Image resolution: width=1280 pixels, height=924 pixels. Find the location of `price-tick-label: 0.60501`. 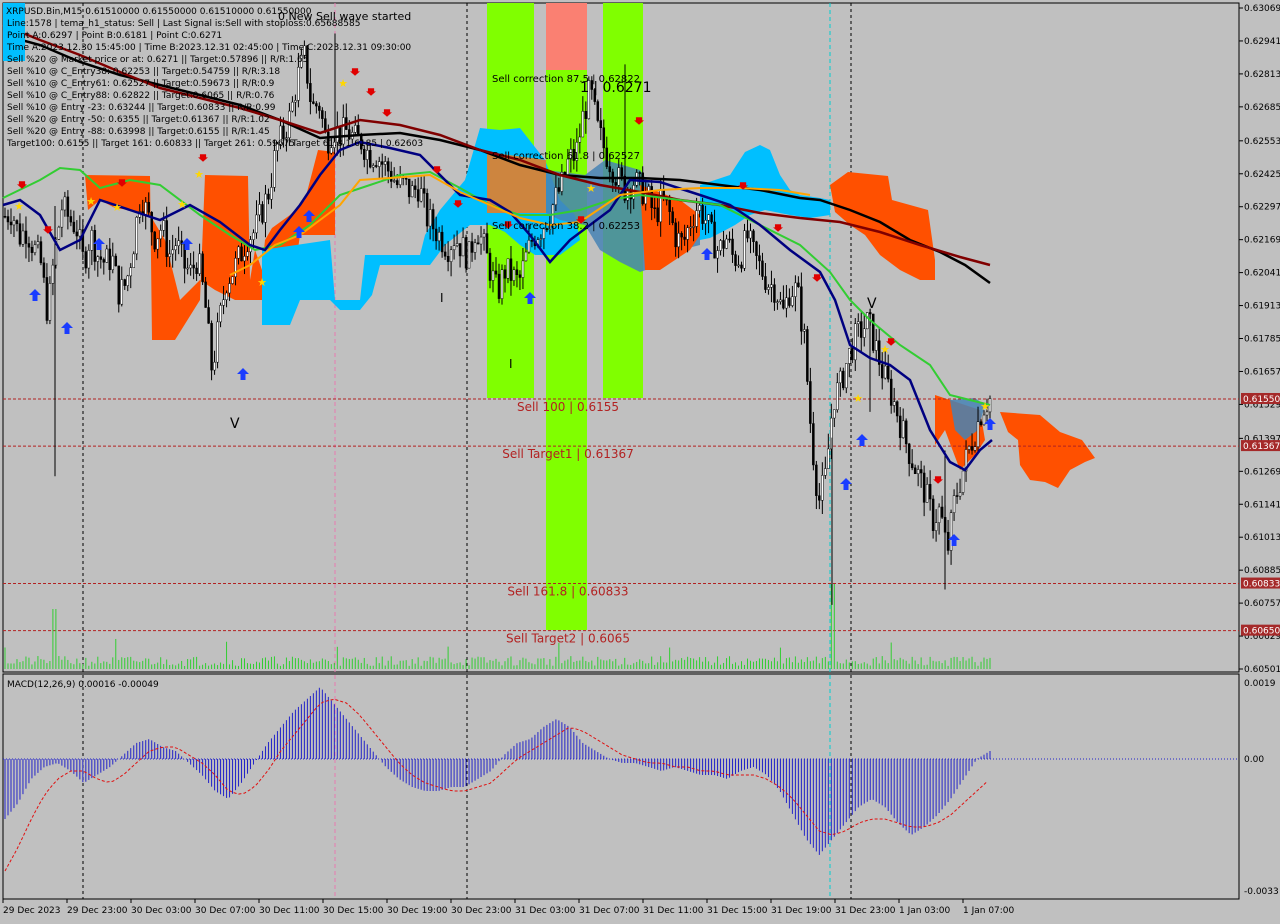

price-tick-label: 0.60501 is located at coordinates (1262, 670).